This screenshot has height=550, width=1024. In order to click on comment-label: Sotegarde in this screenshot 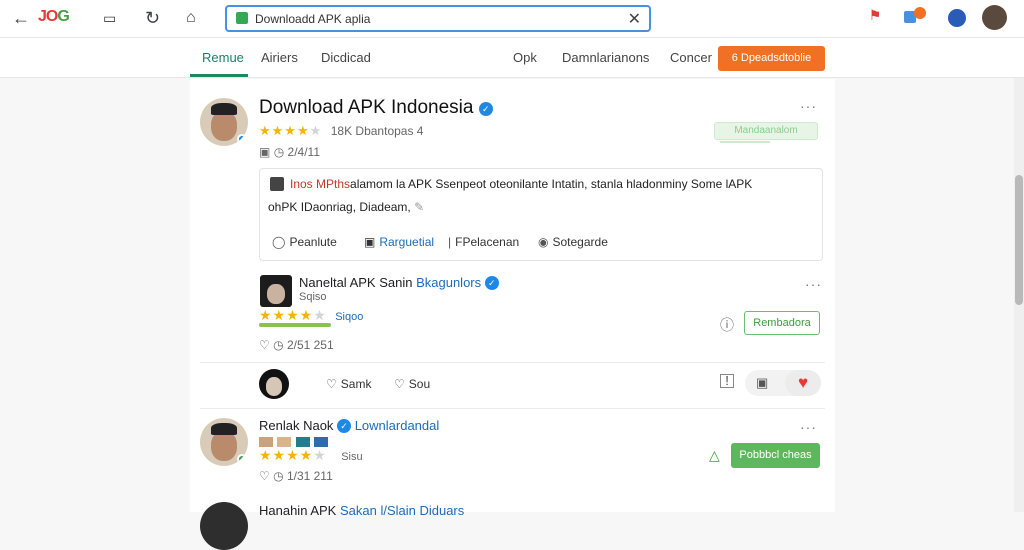, I will do `click(580, 242)`.